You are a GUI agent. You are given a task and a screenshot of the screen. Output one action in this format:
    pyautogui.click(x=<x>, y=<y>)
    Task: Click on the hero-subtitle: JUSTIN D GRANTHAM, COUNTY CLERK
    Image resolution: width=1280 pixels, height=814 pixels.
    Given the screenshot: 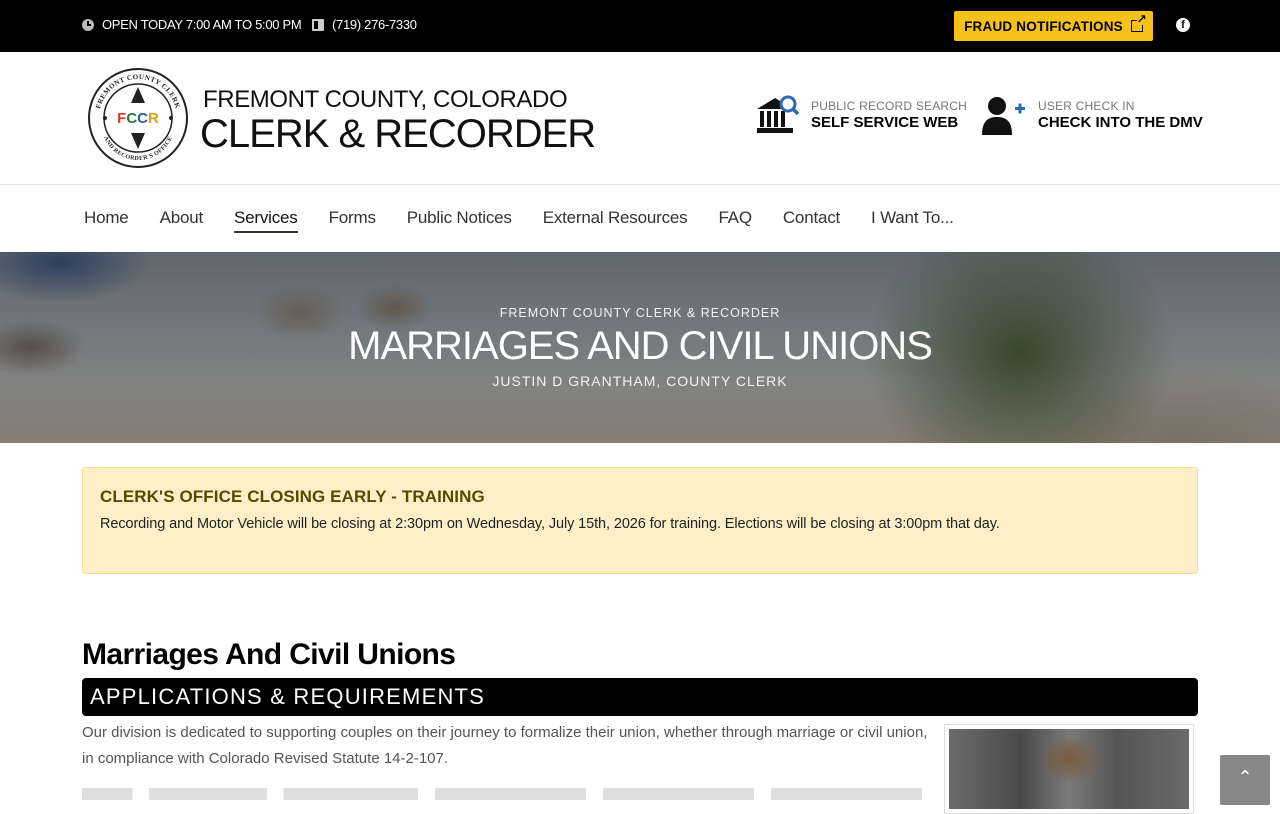 What is the action you would take?
    pyautogui.click(x=640, y=381)
    